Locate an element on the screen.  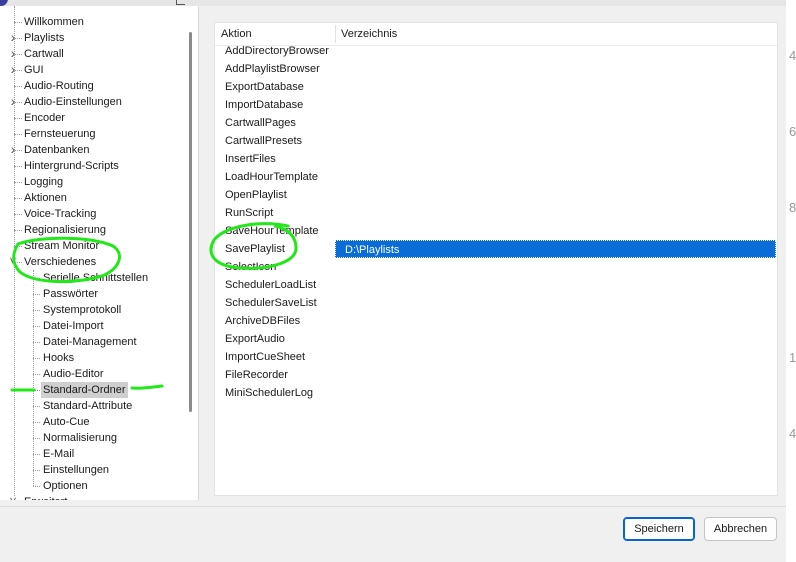
tree-item-label: Hintergrund-Scripts is located at coordinates (71, 166).